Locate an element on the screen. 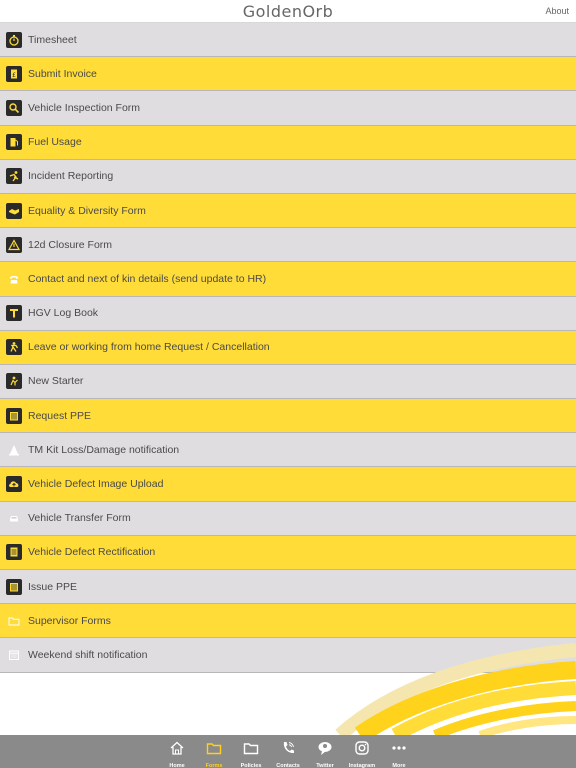 This screenshot has width=576, height=768. form-row: £ Submit Invoice is located at coordinates (288, 74).